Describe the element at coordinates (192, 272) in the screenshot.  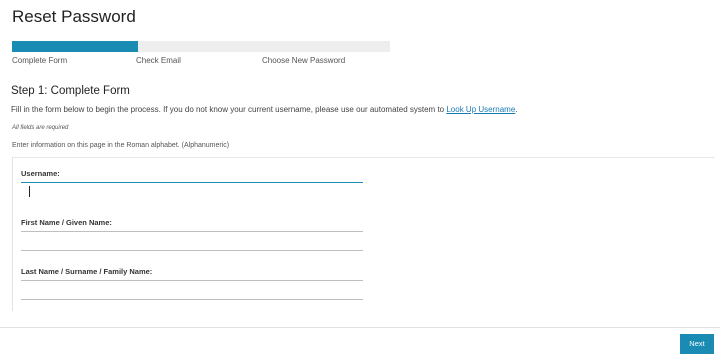
I see `last-name-input` at that location.